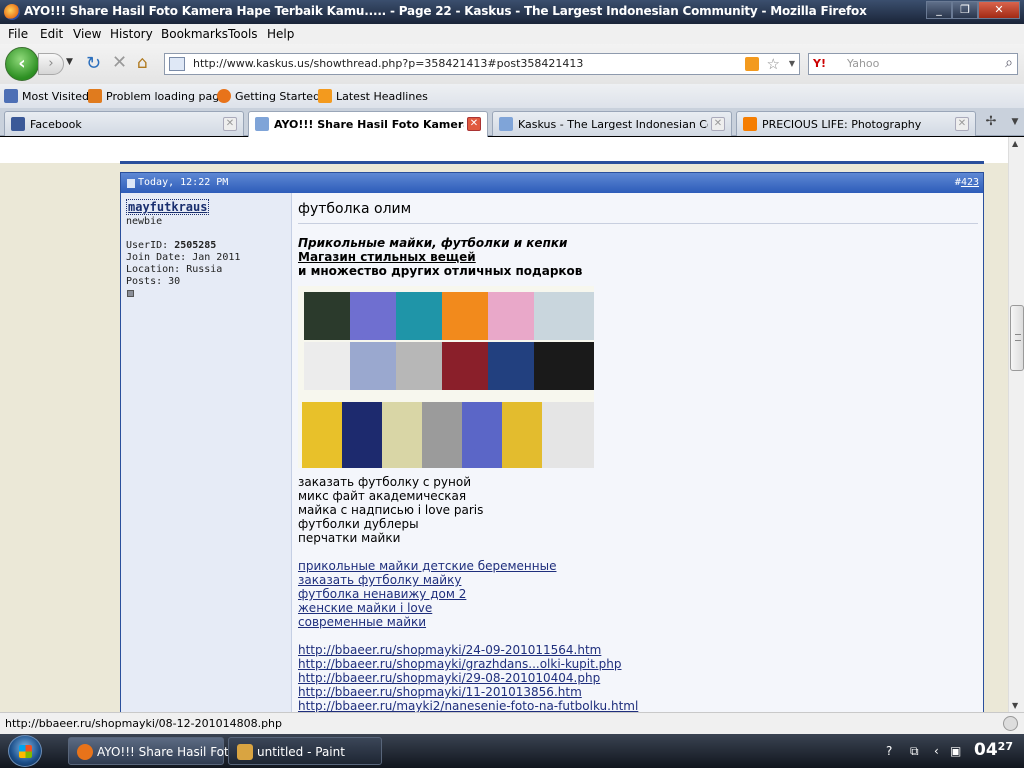 This screenshot has height=768, width=1024. Describe the element at coordinates (124, 123) in the screenshot. I see `tab-facebook: Facebook ✕` at that location.